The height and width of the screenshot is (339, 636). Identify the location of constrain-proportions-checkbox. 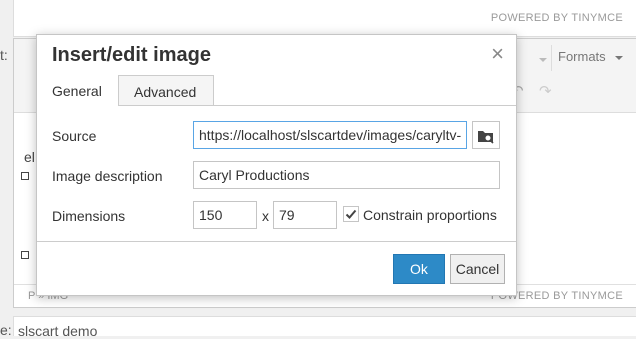
(351, 214).